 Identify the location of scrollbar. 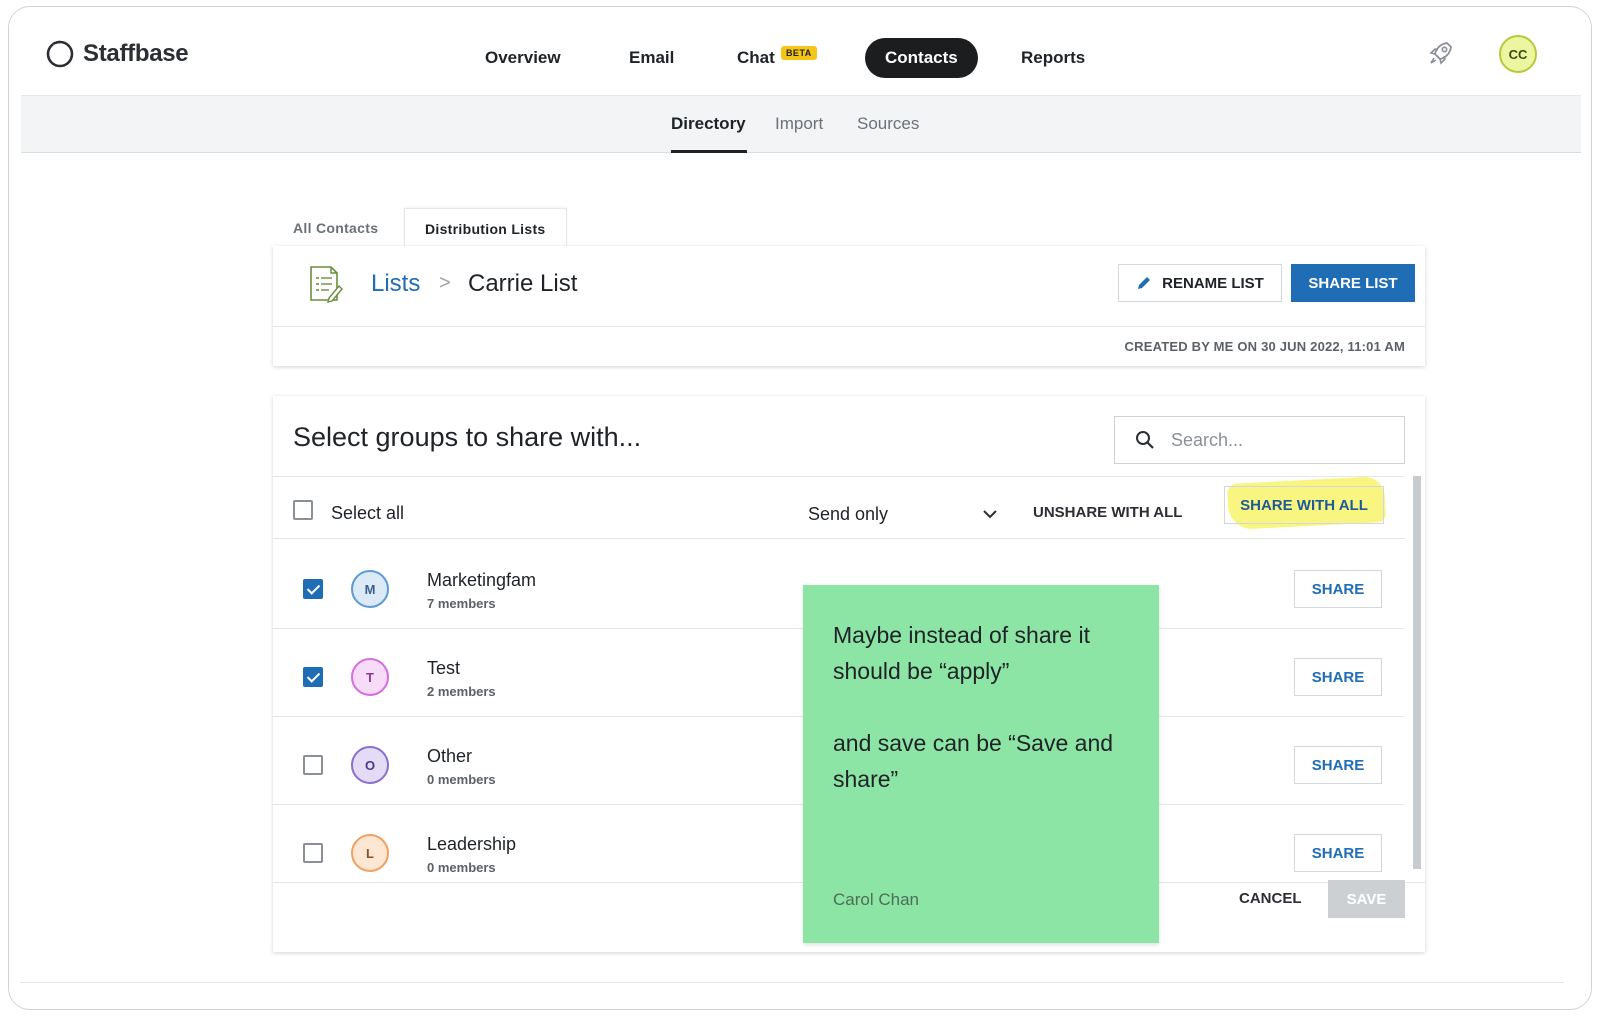
(1417, 672).